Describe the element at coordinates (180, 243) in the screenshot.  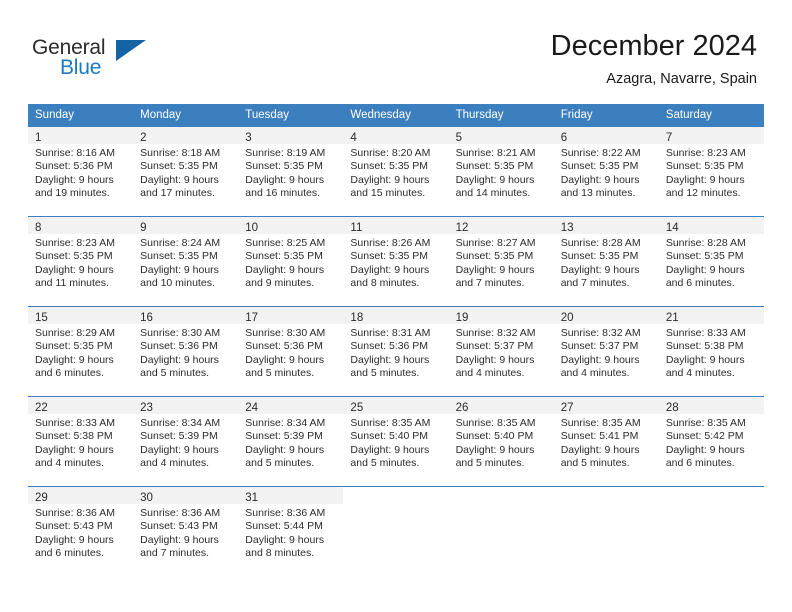
I see `sunrise-text: Sunrise: 8:24 AM` at that location.